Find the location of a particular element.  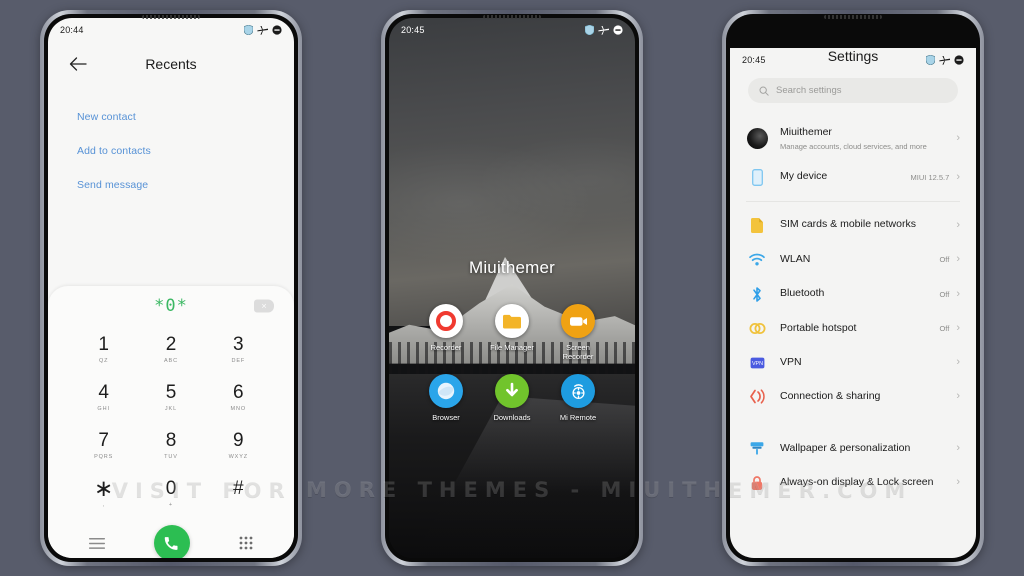

airplane-icon is located at coordinates (944, 60).